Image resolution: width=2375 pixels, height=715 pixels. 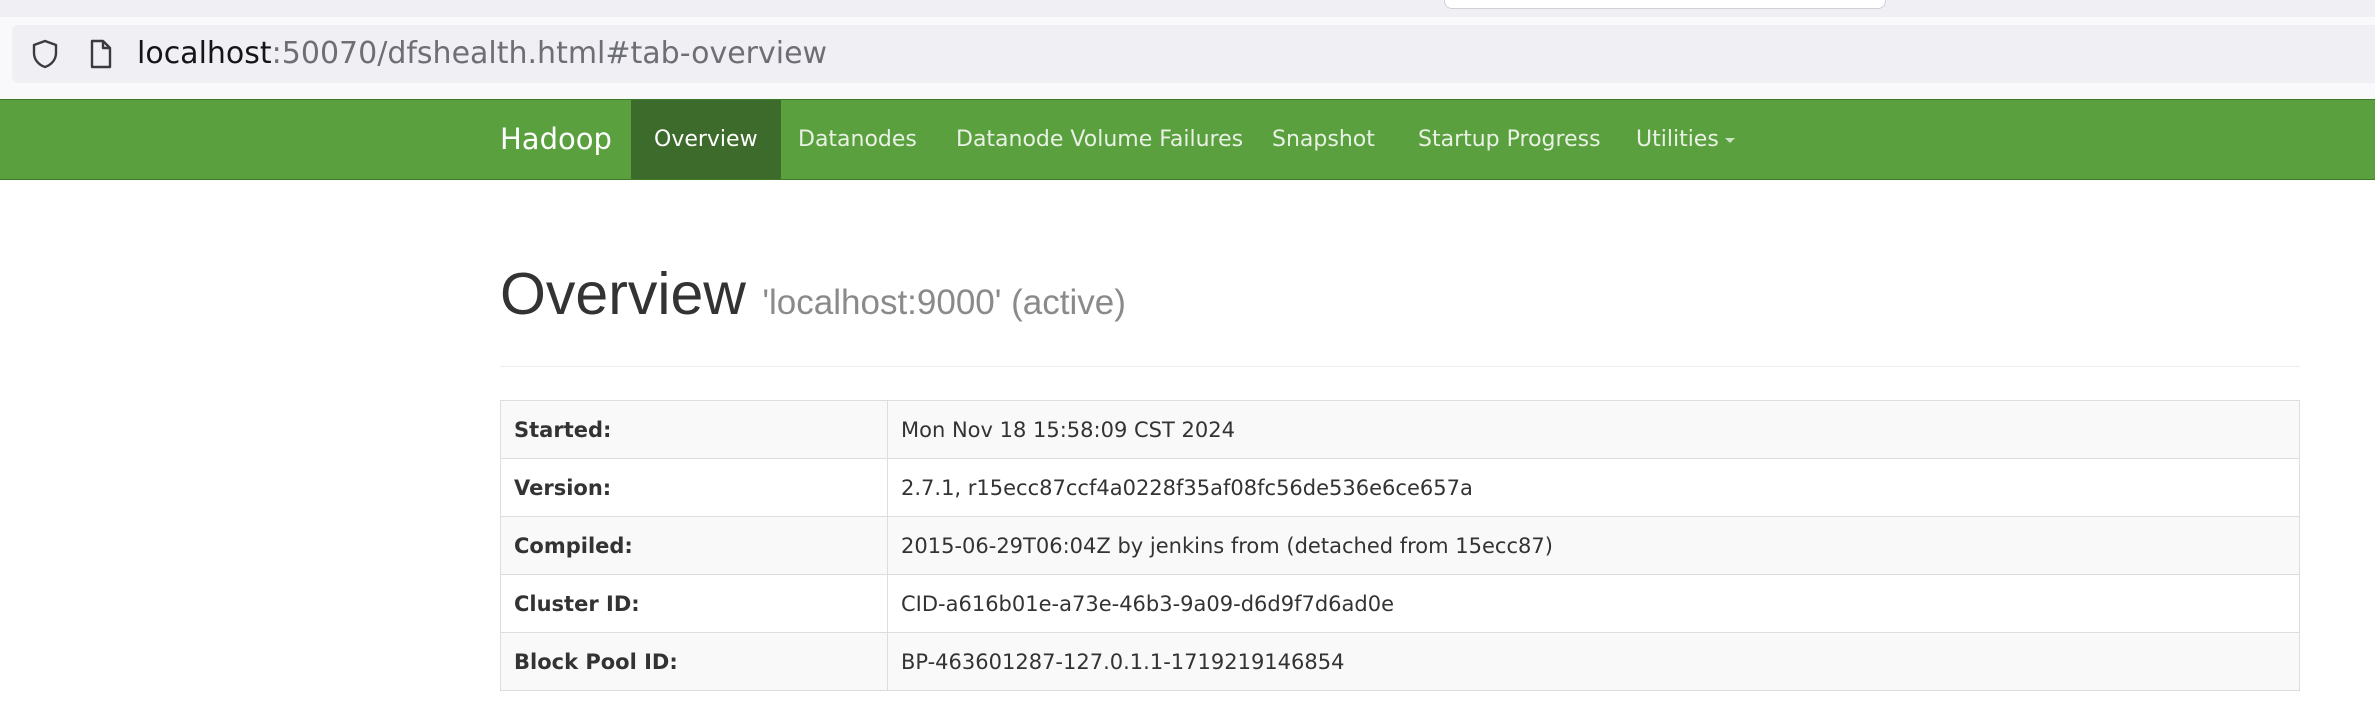 What do you see at coordinates (1400, 366) in the screenshot?
I see `header-divider` at bounding box center [1400, 366].